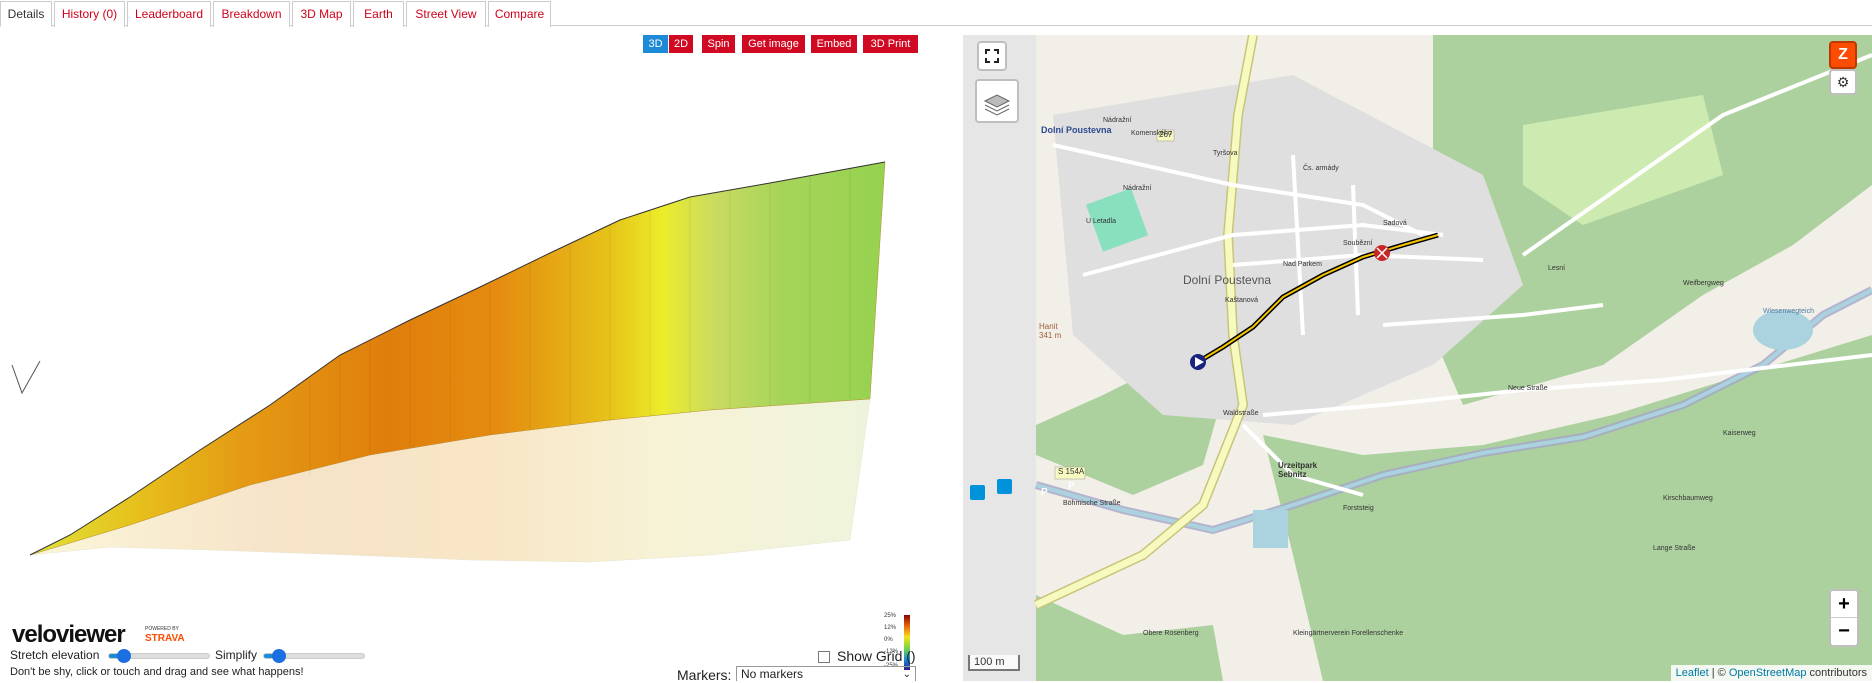 This screenshot has width=1872, height=683. What do you see at coordinates (236, 655) in the screenshot?
I see `simplify-label: Simplify` at bounding box center [236, 655].